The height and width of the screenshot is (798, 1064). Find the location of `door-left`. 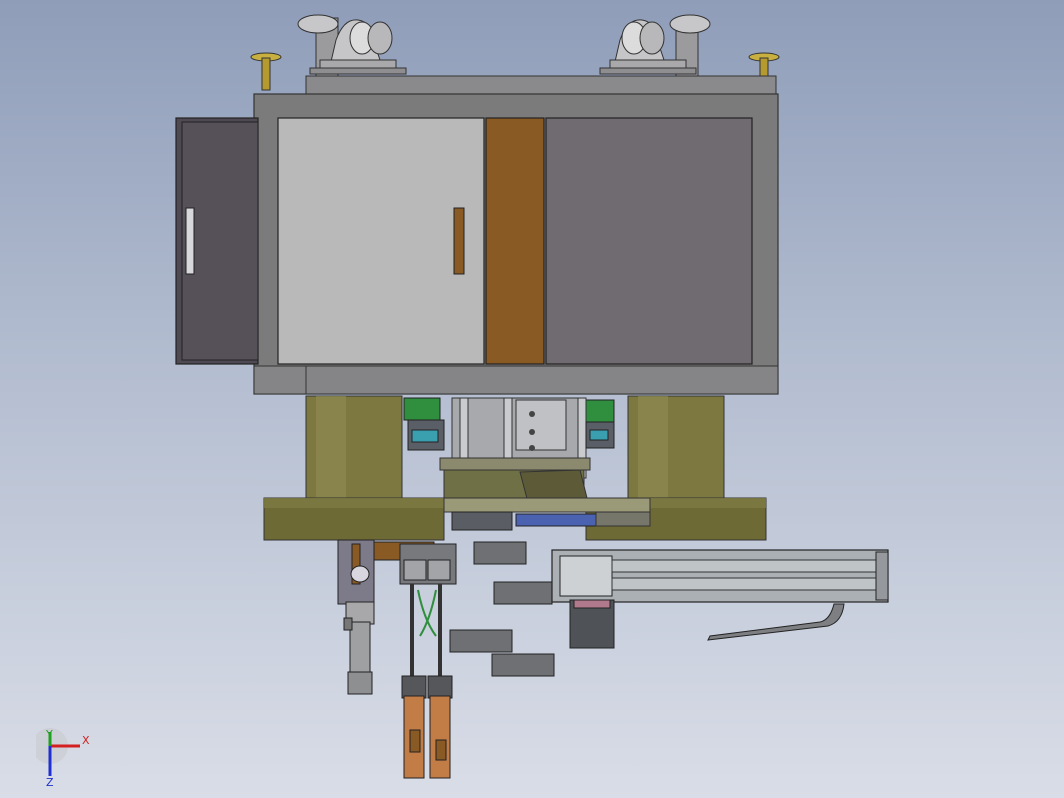

door-left is located at coordinates (381, 241).